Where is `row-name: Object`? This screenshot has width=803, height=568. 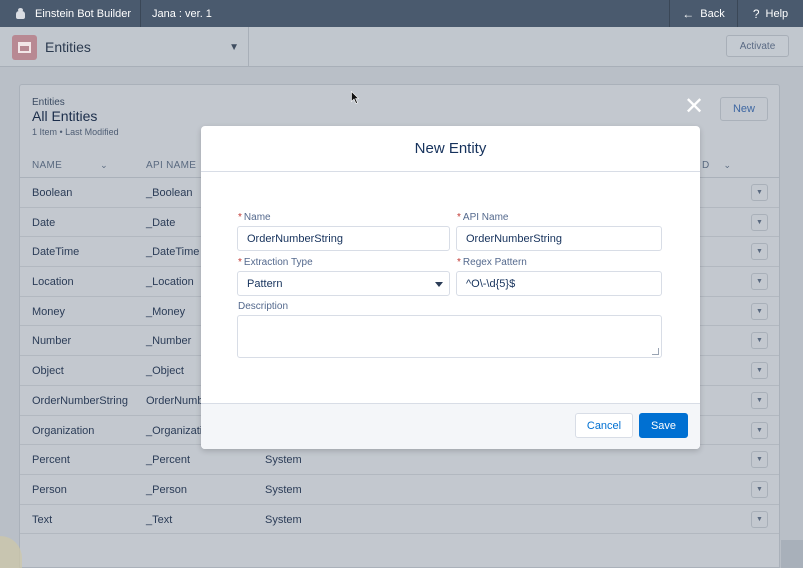
row-name: Object is located at coordinates (48, 371).